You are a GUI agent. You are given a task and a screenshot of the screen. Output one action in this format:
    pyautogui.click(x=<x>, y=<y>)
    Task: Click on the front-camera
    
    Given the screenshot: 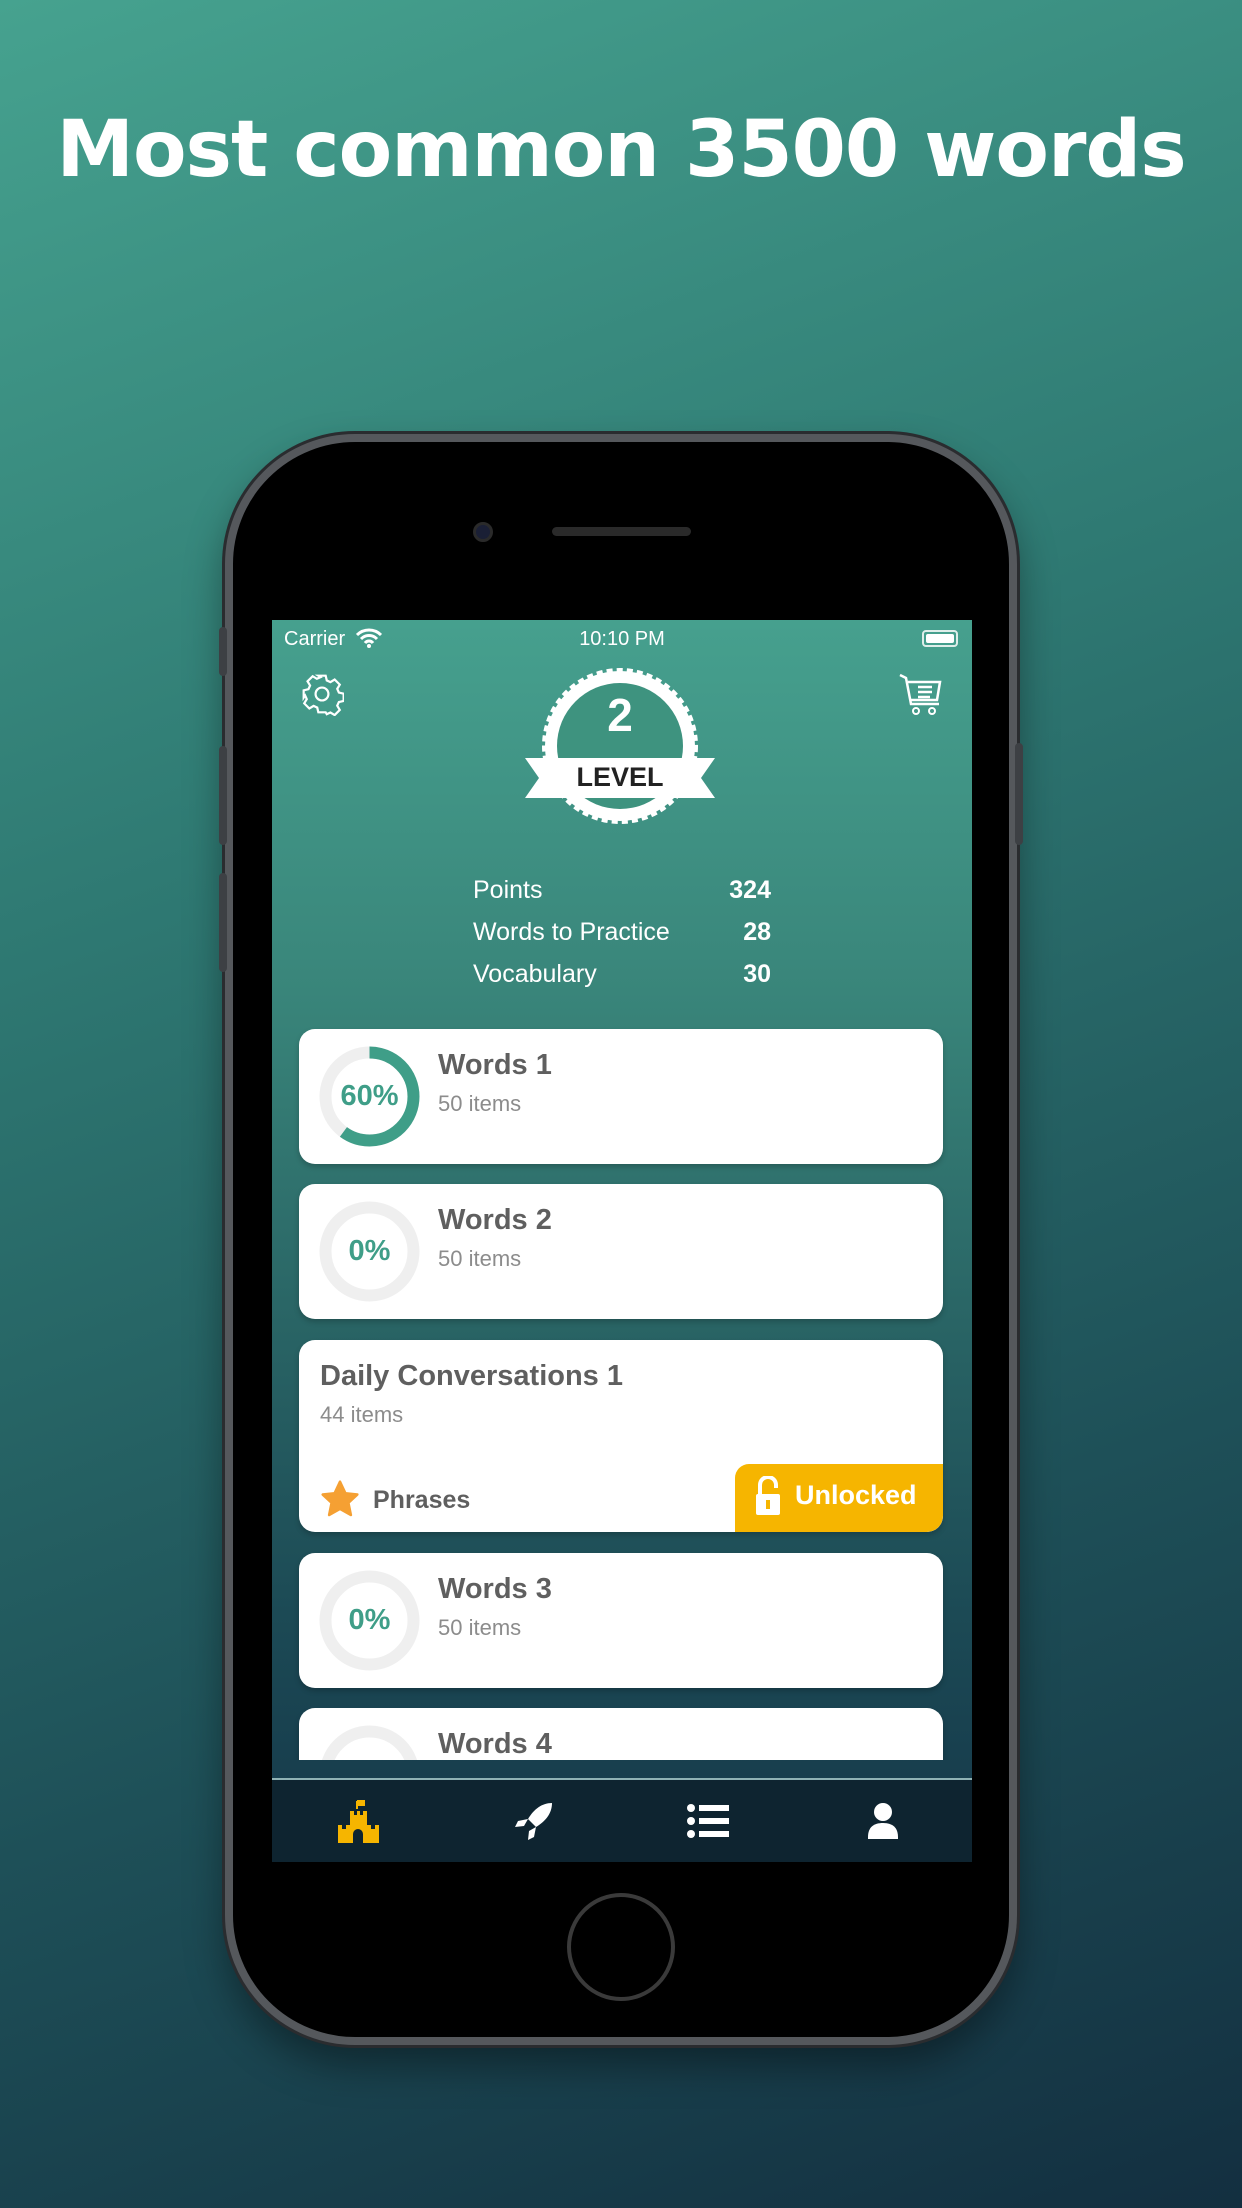 What is the action you would take?
    pyautogui.click(x=483, y=532)
    